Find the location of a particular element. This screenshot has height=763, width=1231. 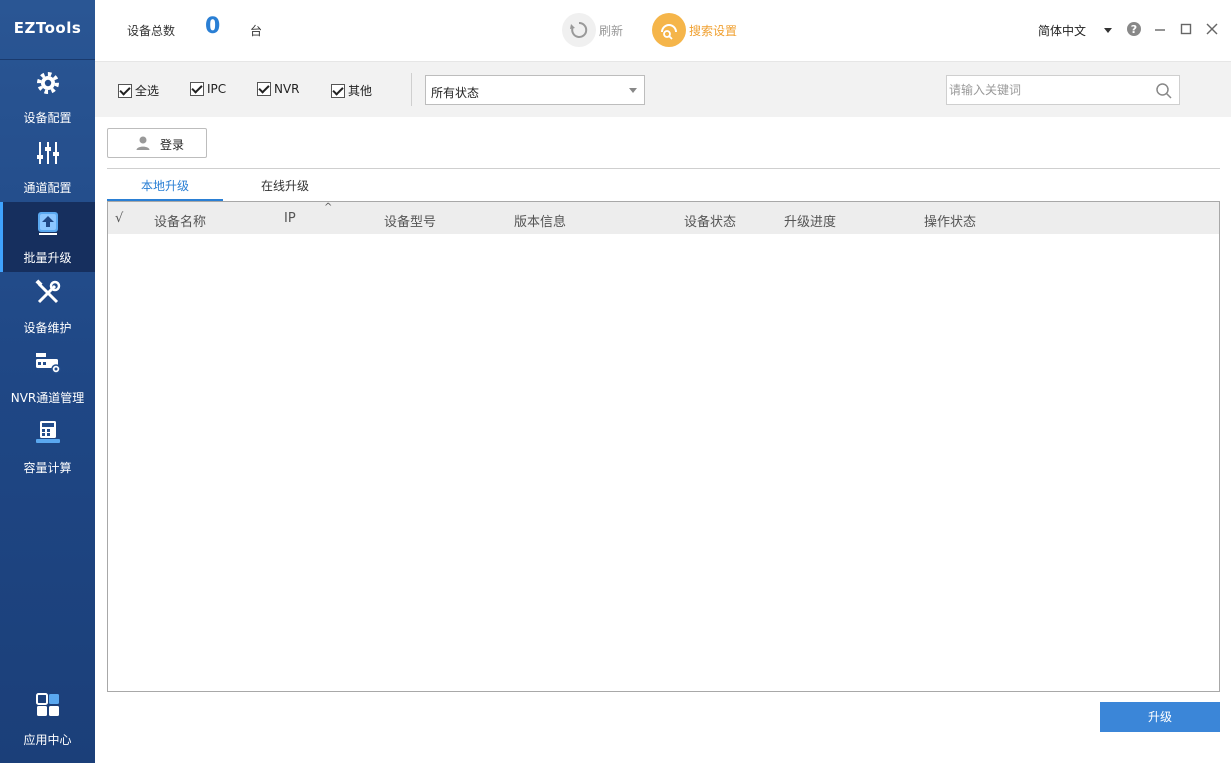

help-icon: ? is located at coordinates (1134, 29).